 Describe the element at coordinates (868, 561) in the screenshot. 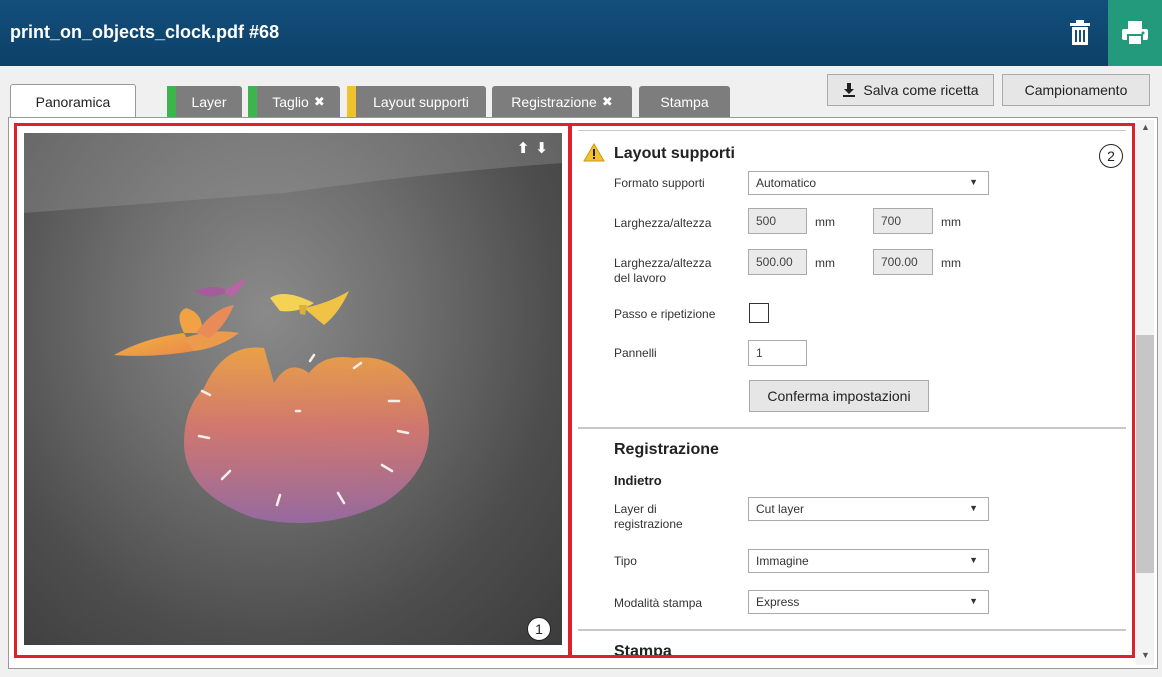

I see `type-select: Immagine ▼` at that location.